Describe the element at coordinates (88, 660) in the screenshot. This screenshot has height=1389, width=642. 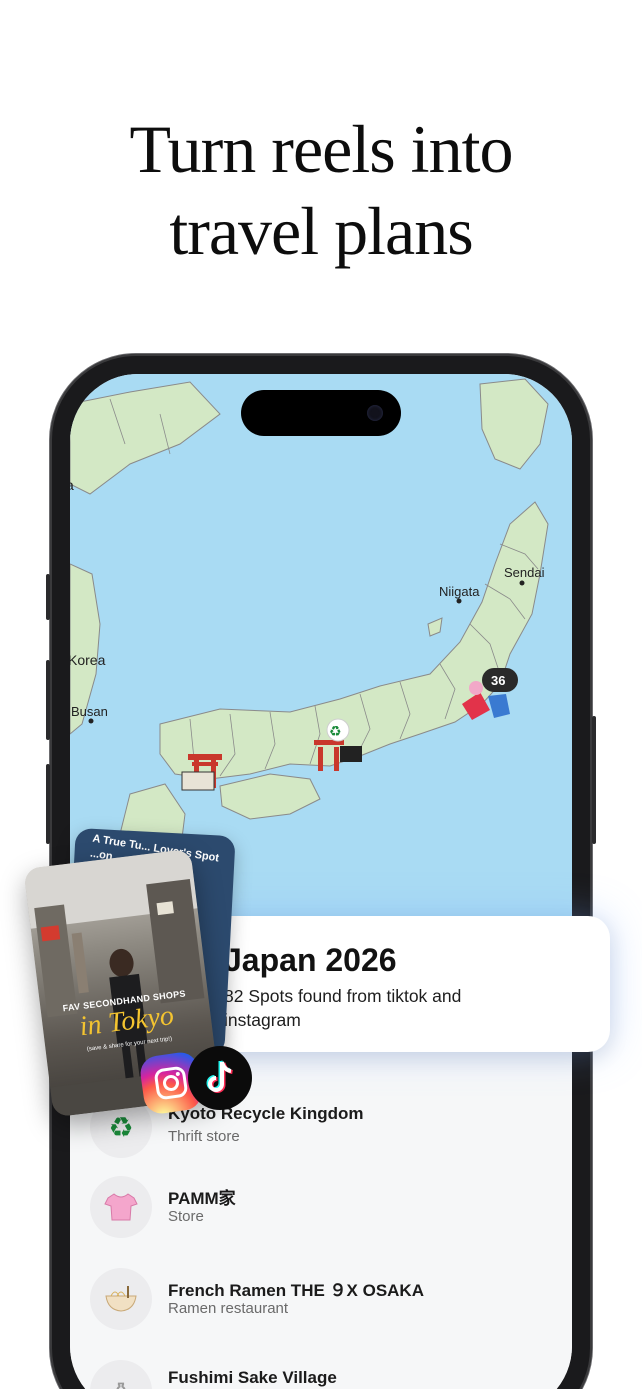
I see `map-label-korea: Korea` at that location.